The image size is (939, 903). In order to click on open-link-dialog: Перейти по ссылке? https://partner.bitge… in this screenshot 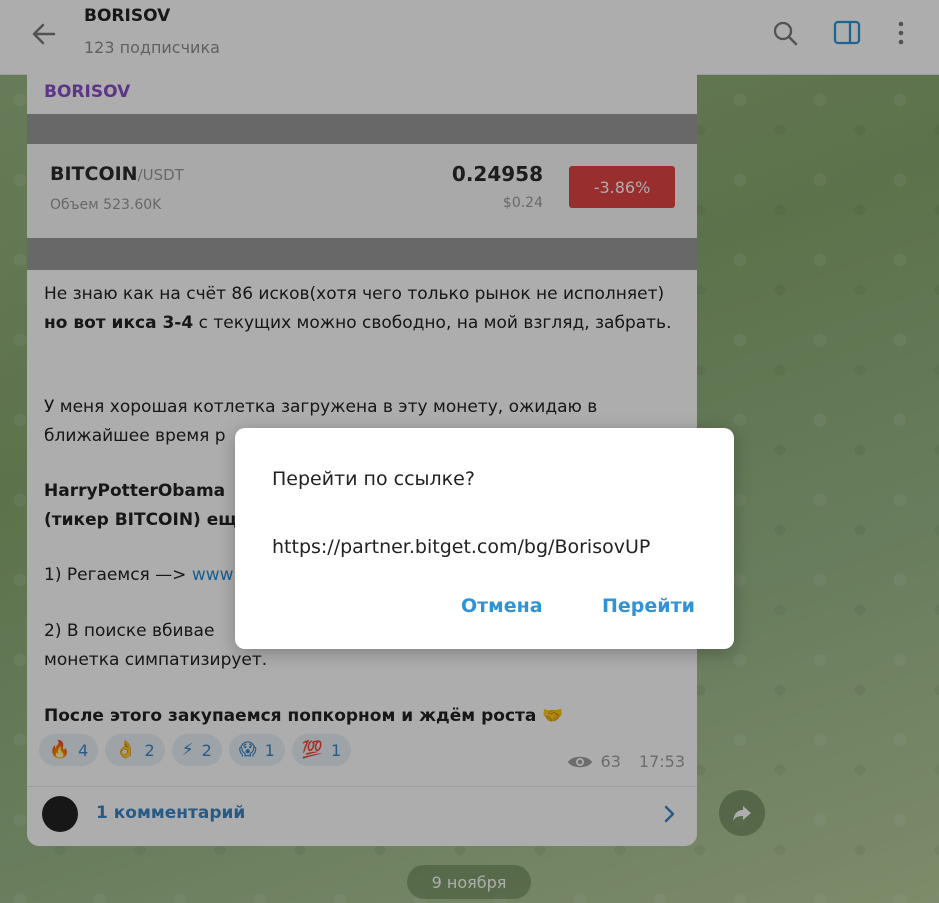, I will do `click(484, 538)`.